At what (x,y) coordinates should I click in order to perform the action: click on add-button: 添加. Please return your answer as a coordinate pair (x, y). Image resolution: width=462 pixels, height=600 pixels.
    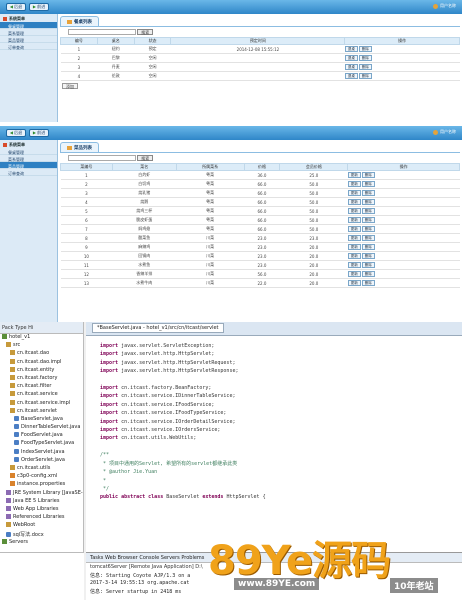
    Looking at the image, I should click on (70, 86).